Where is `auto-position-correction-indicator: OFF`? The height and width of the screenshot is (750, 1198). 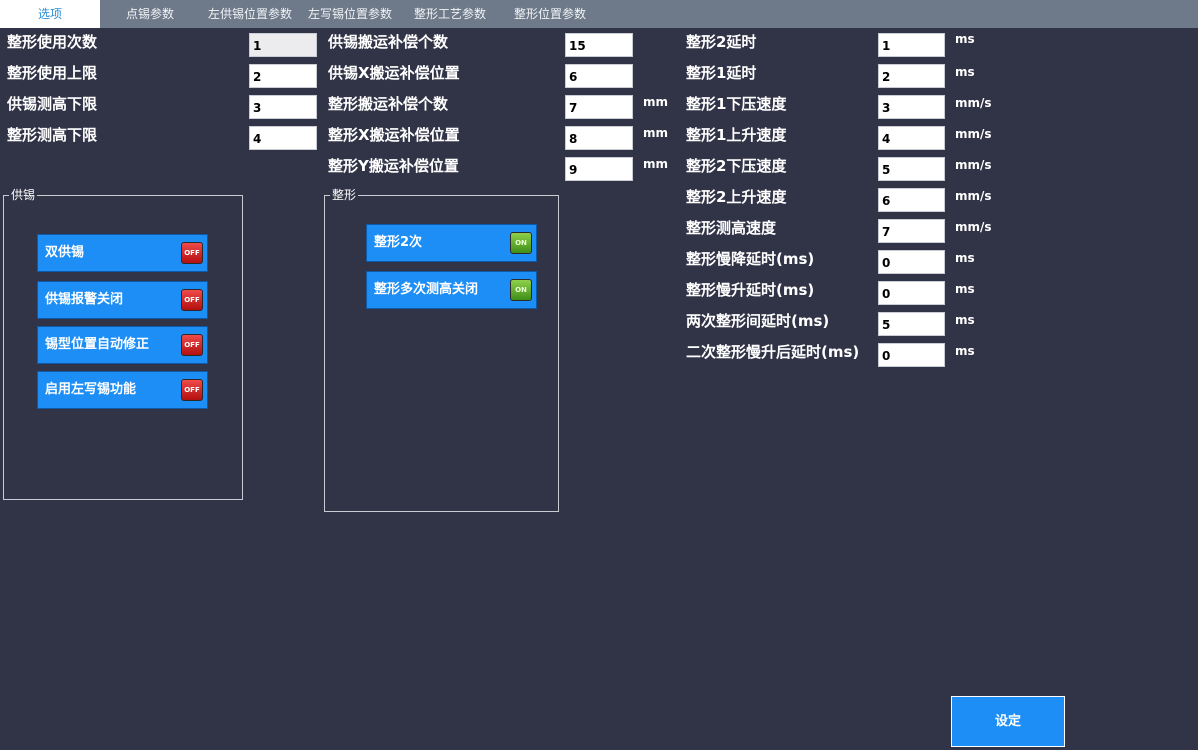 auto-position-correction-indicator: OFF is located at coordinates (192, 345).